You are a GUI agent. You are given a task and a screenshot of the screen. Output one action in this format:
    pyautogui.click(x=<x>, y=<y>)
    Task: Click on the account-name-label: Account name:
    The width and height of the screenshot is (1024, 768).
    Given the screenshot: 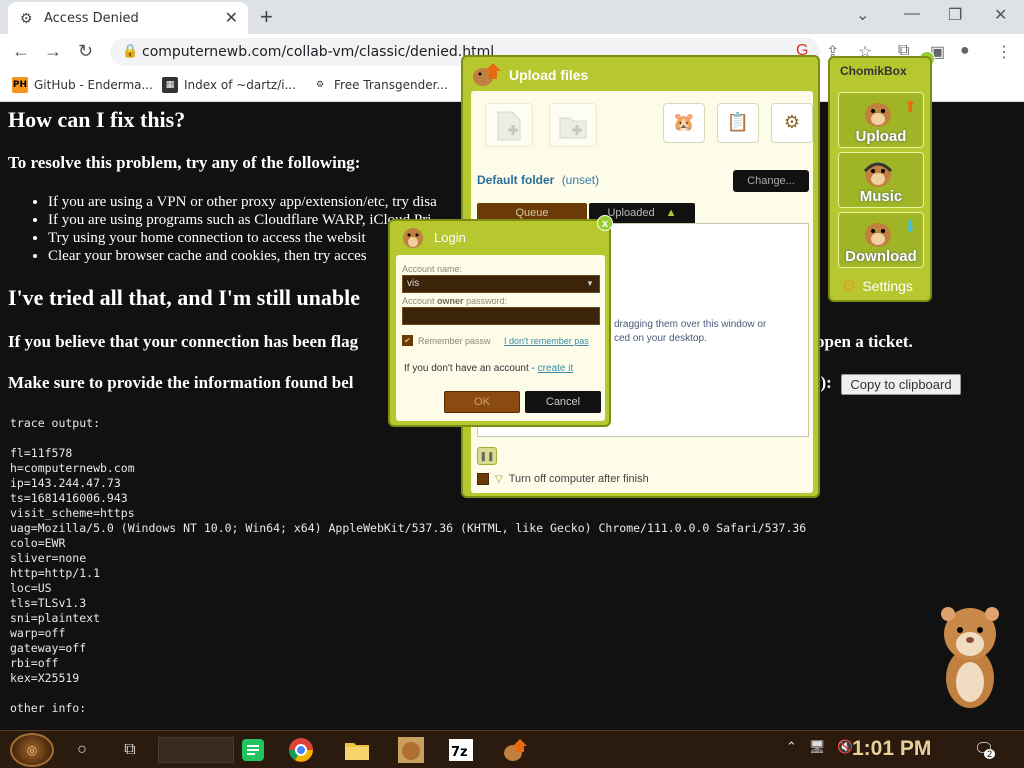 What is the action you would take?
    pyautogui.click(x=432, y=269)
    